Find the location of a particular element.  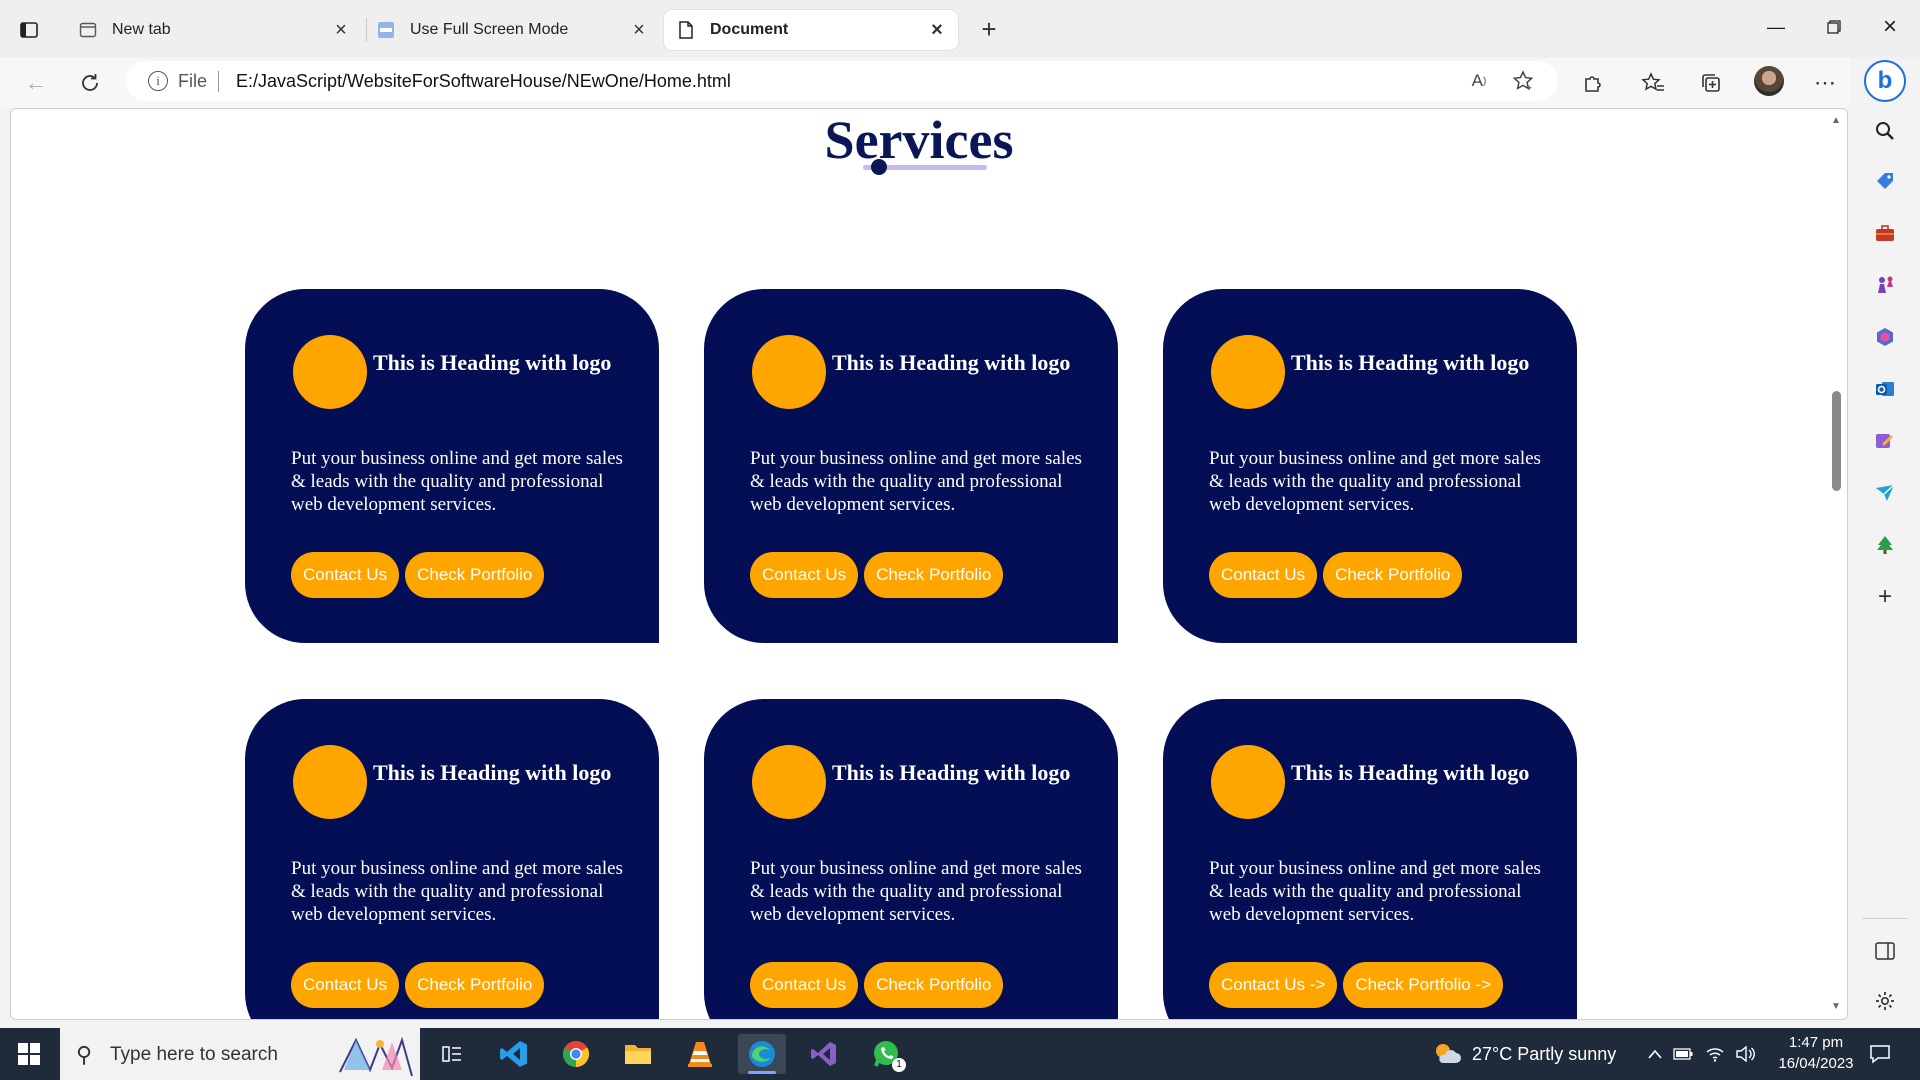

tab-document: Document × is located at coordinates (811, 30).